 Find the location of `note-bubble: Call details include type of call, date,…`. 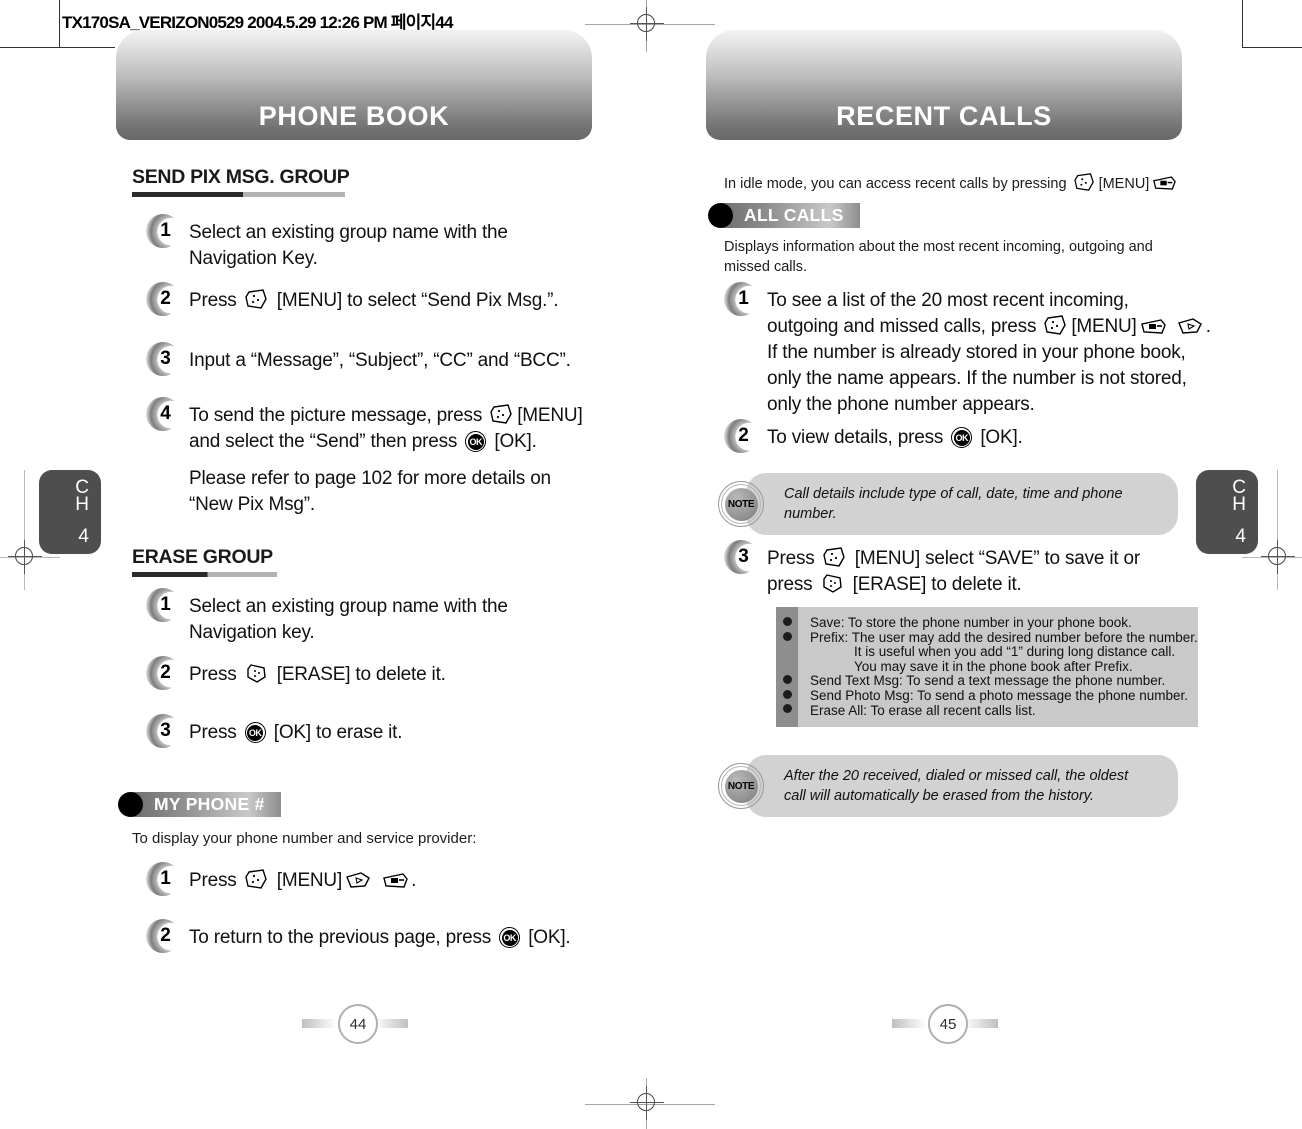

note-bubble: Call details include type of call, date,… is located at coordinates (962, 504).